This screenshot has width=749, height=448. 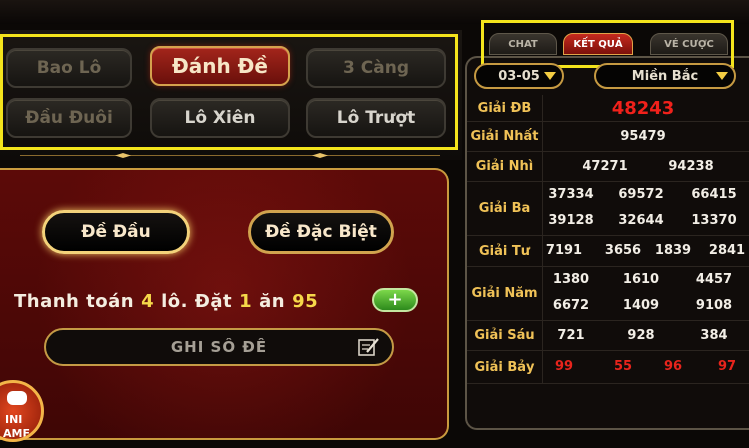 I want to click on number-input-bar, so click(x=219, y=347).